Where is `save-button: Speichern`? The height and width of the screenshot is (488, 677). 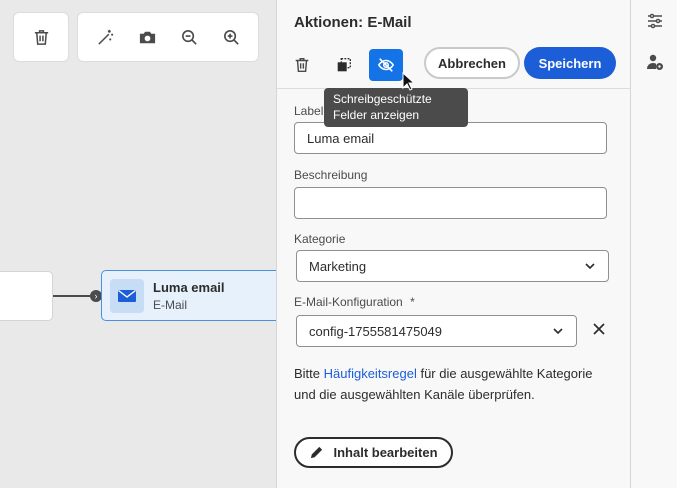
save-button: Speichern is located at coordinates (570, 63).